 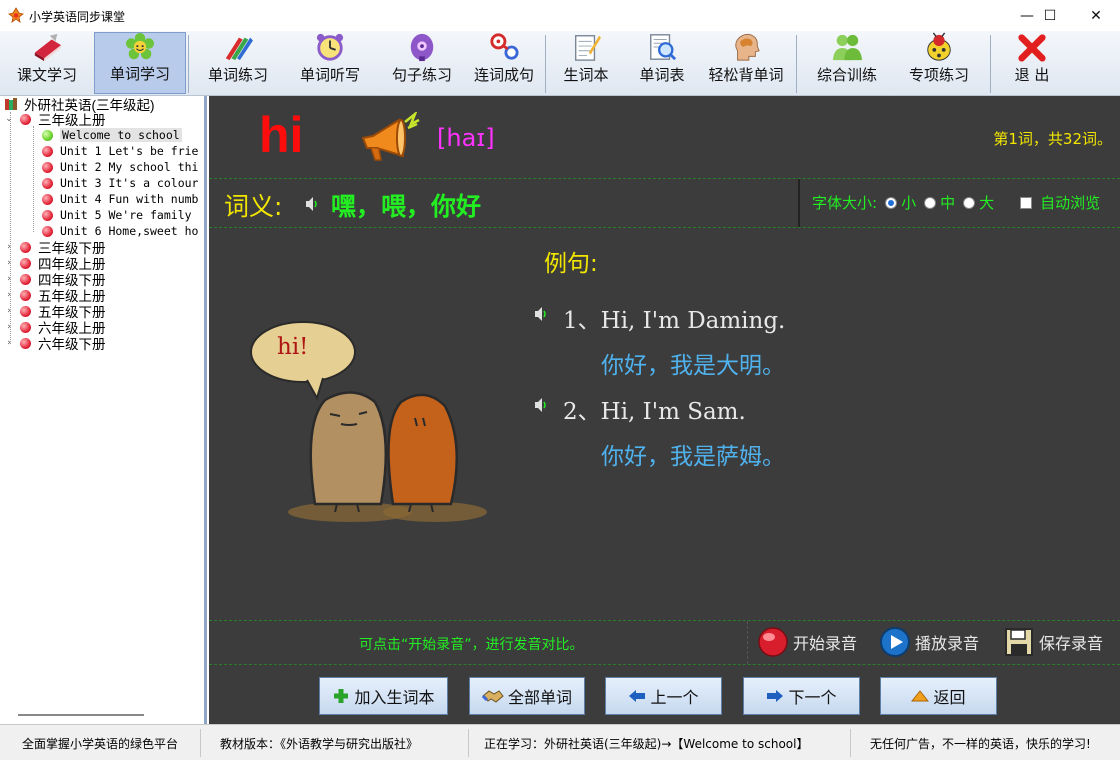 What do you see at coordinates (281, 135) in the screenshot?
I see `current-word: hi` at bounding box center [281, 135].